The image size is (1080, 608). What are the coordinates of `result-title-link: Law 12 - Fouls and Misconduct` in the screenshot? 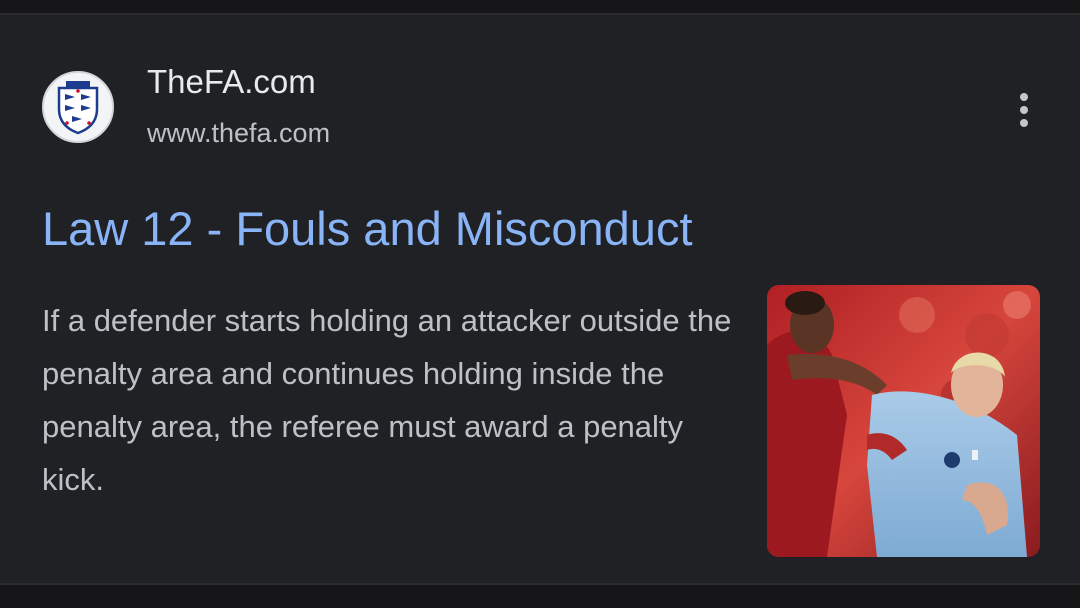 It's located at (367, 228).